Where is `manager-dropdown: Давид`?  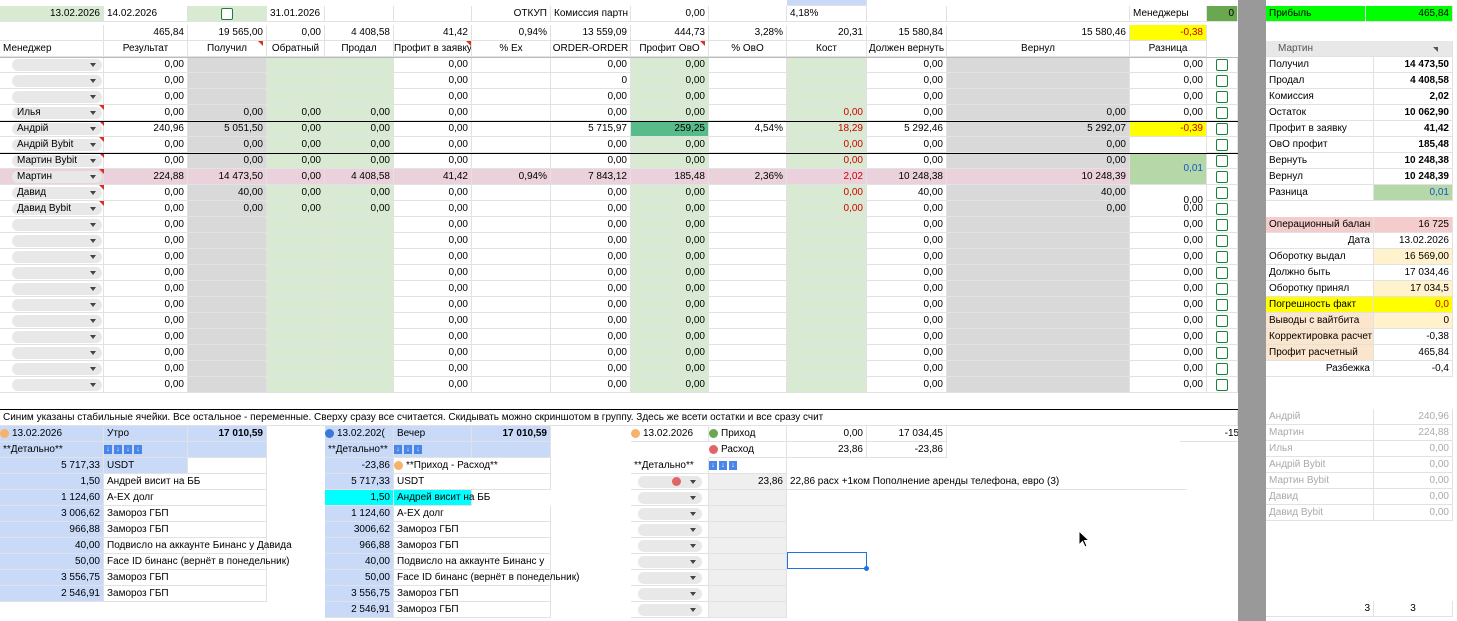 manager-dropdown: Давид is located at coordinates (57, 193).